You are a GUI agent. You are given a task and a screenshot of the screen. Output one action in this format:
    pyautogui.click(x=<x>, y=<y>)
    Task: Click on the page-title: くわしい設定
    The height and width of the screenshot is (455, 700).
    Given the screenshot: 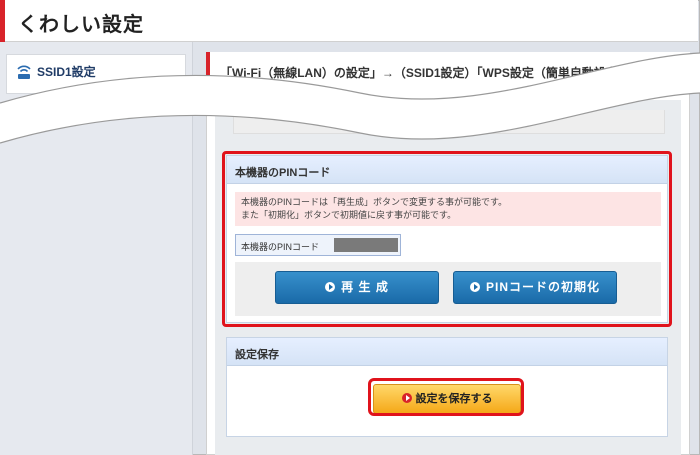 What is the action you would take?
    pyautogui.click(x=81, y=25)
    